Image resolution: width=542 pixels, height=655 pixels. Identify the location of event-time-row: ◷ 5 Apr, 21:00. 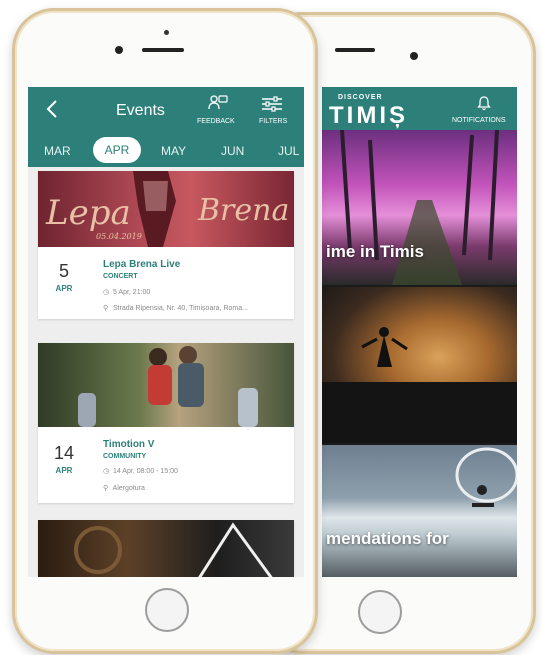
(126, 292).